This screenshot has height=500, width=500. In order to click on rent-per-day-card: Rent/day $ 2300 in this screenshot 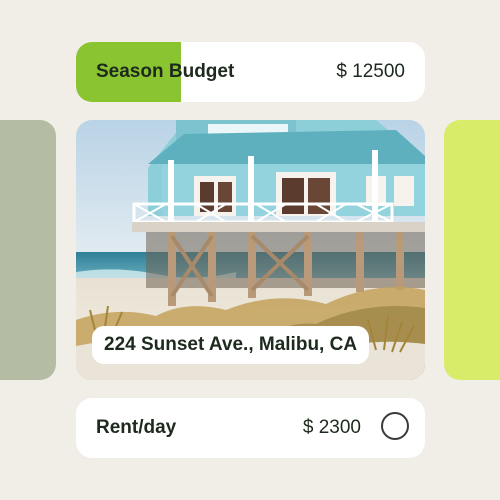, I will do `click(250, 428)`.